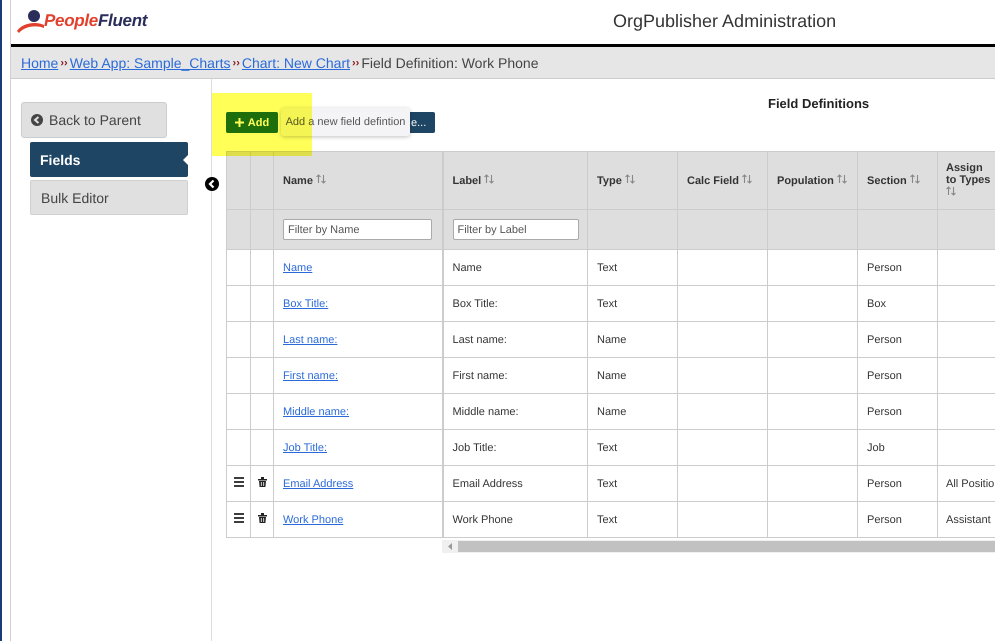  I want to click on field-name-link: Email Address, so click(318, 484).